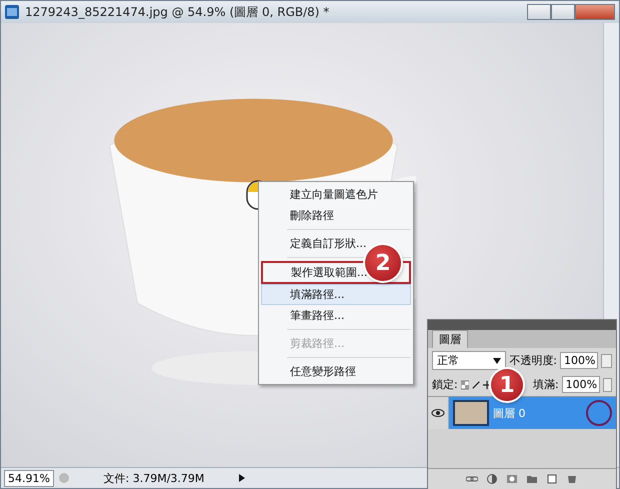 The image size is (620, 489). Describe the element at coordinates (545, 384) in the screenshot. I see `fill-label: 填滿:` at that location.